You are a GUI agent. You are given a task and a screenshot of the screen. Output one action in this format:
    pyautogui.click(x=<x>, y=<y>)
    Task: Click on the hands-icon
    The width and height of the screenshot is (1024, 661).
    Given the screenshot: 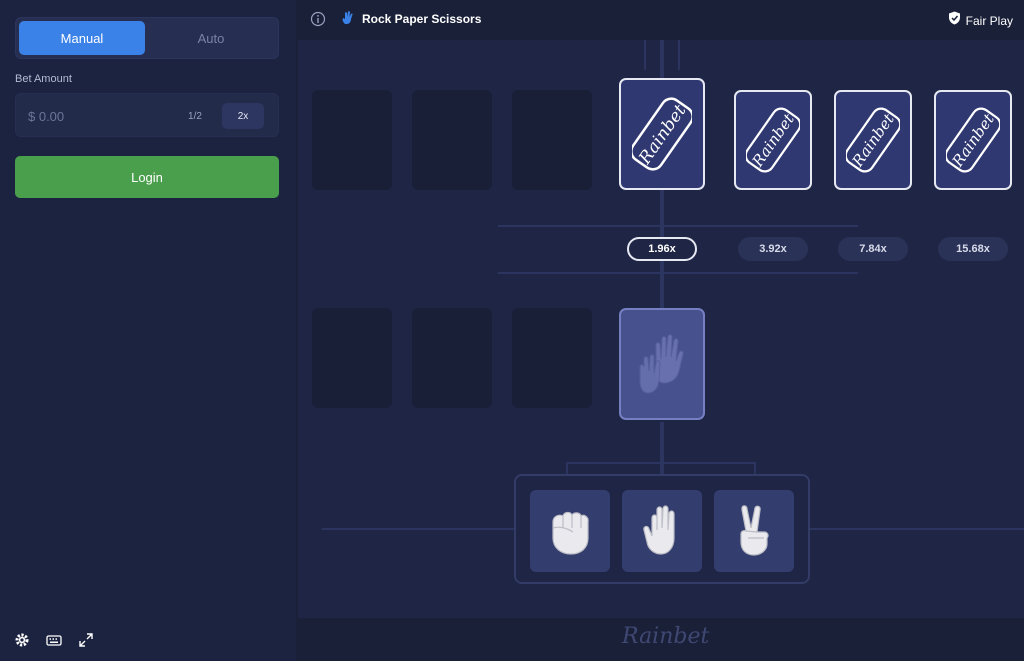 What is the action you would take?
    pyautogui.click(x=661, y=364)
    